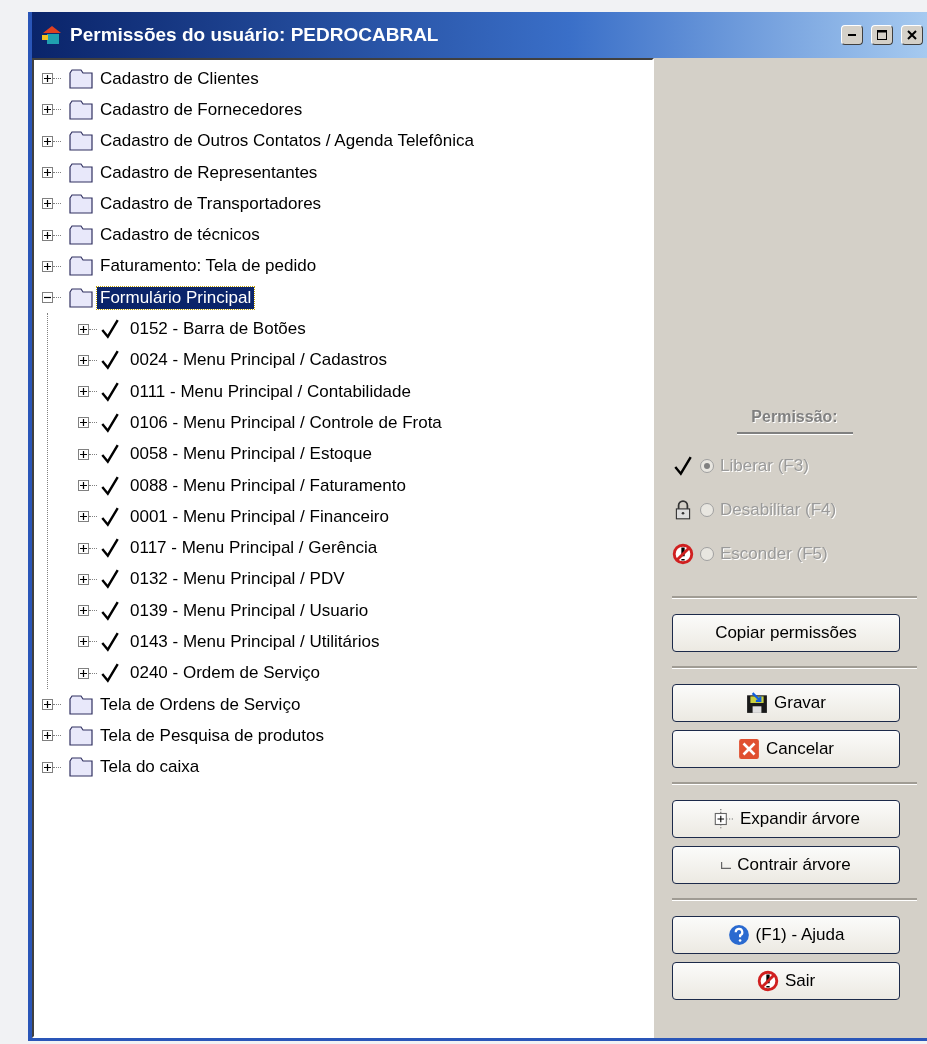 The width and height of the screenshot is (927, 1044). Describe the element at coordinates (786, 819) in the screenshot. I see `action-button: Expandir árvore` at that location.